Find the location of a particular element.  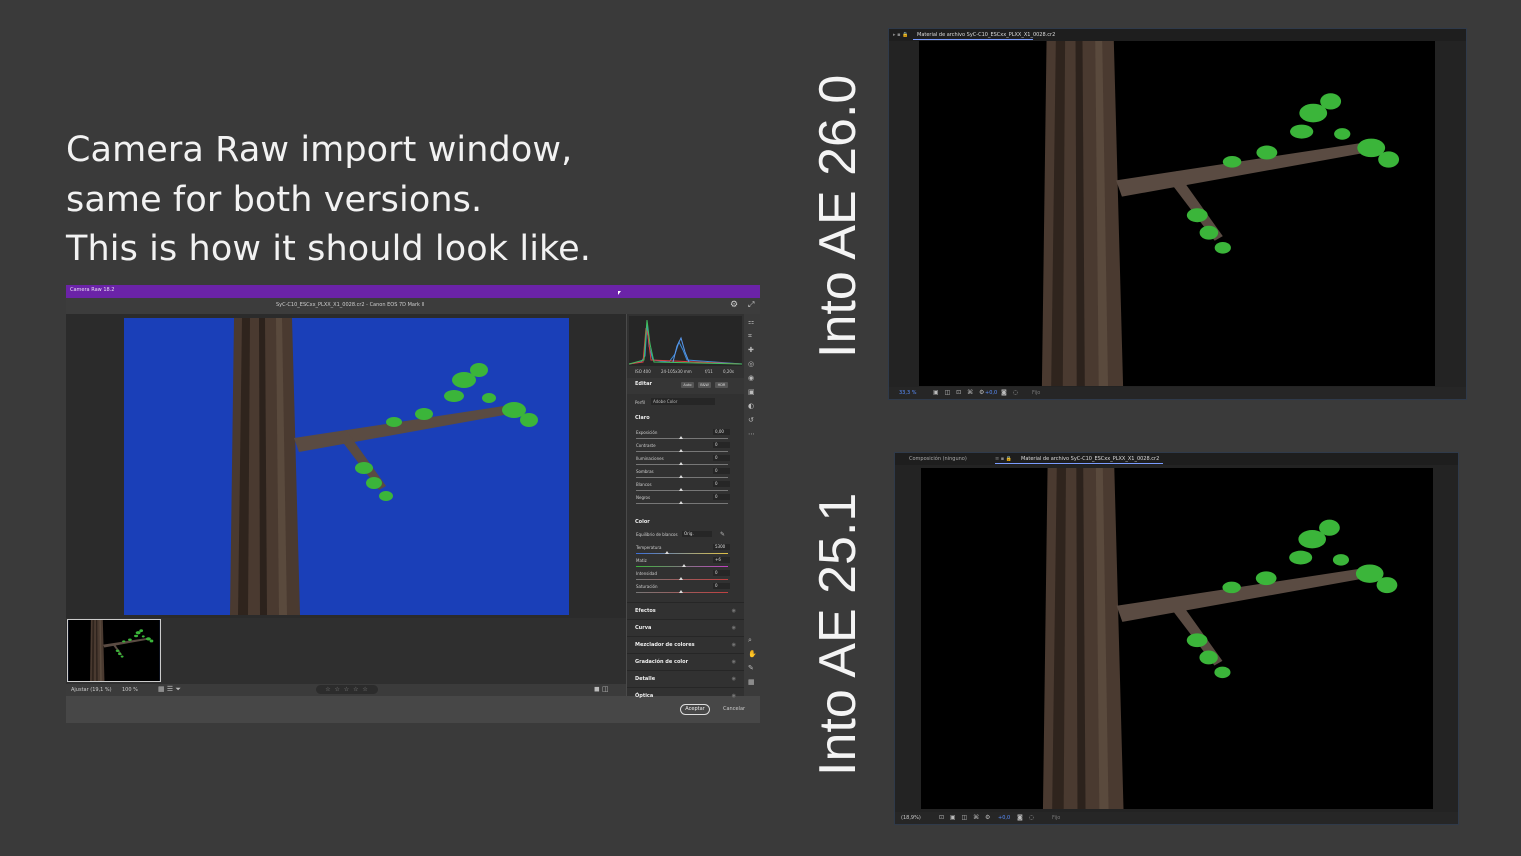

slider-exposure: Exposición 0,00 is located at coordinates (683, 435).